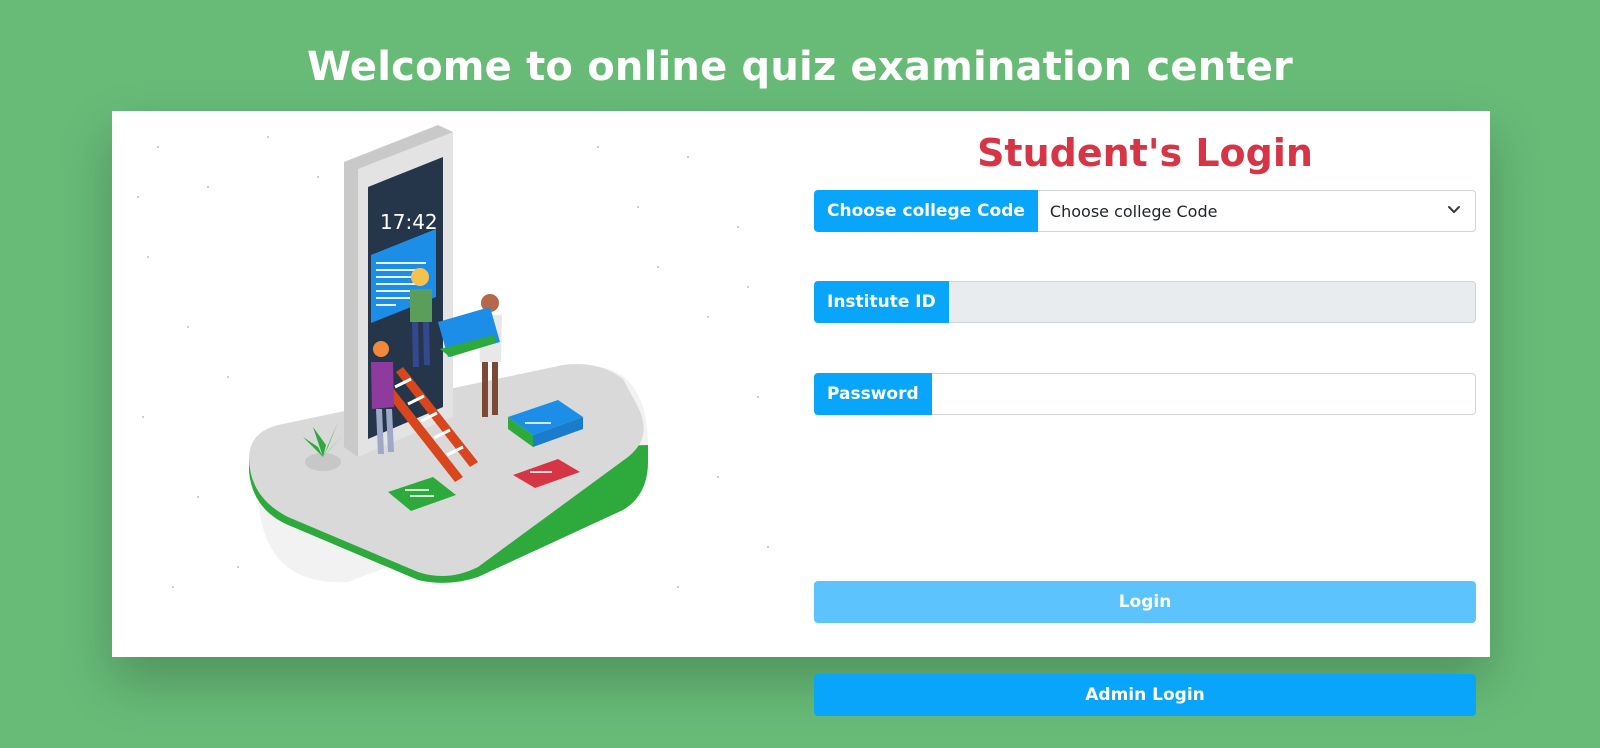 The width and height of the screenshot is (1600, 748). What do you see at coordinates (1203, 394) in the screenshot?
I see `password-input` at bounding box center [1203, 394].